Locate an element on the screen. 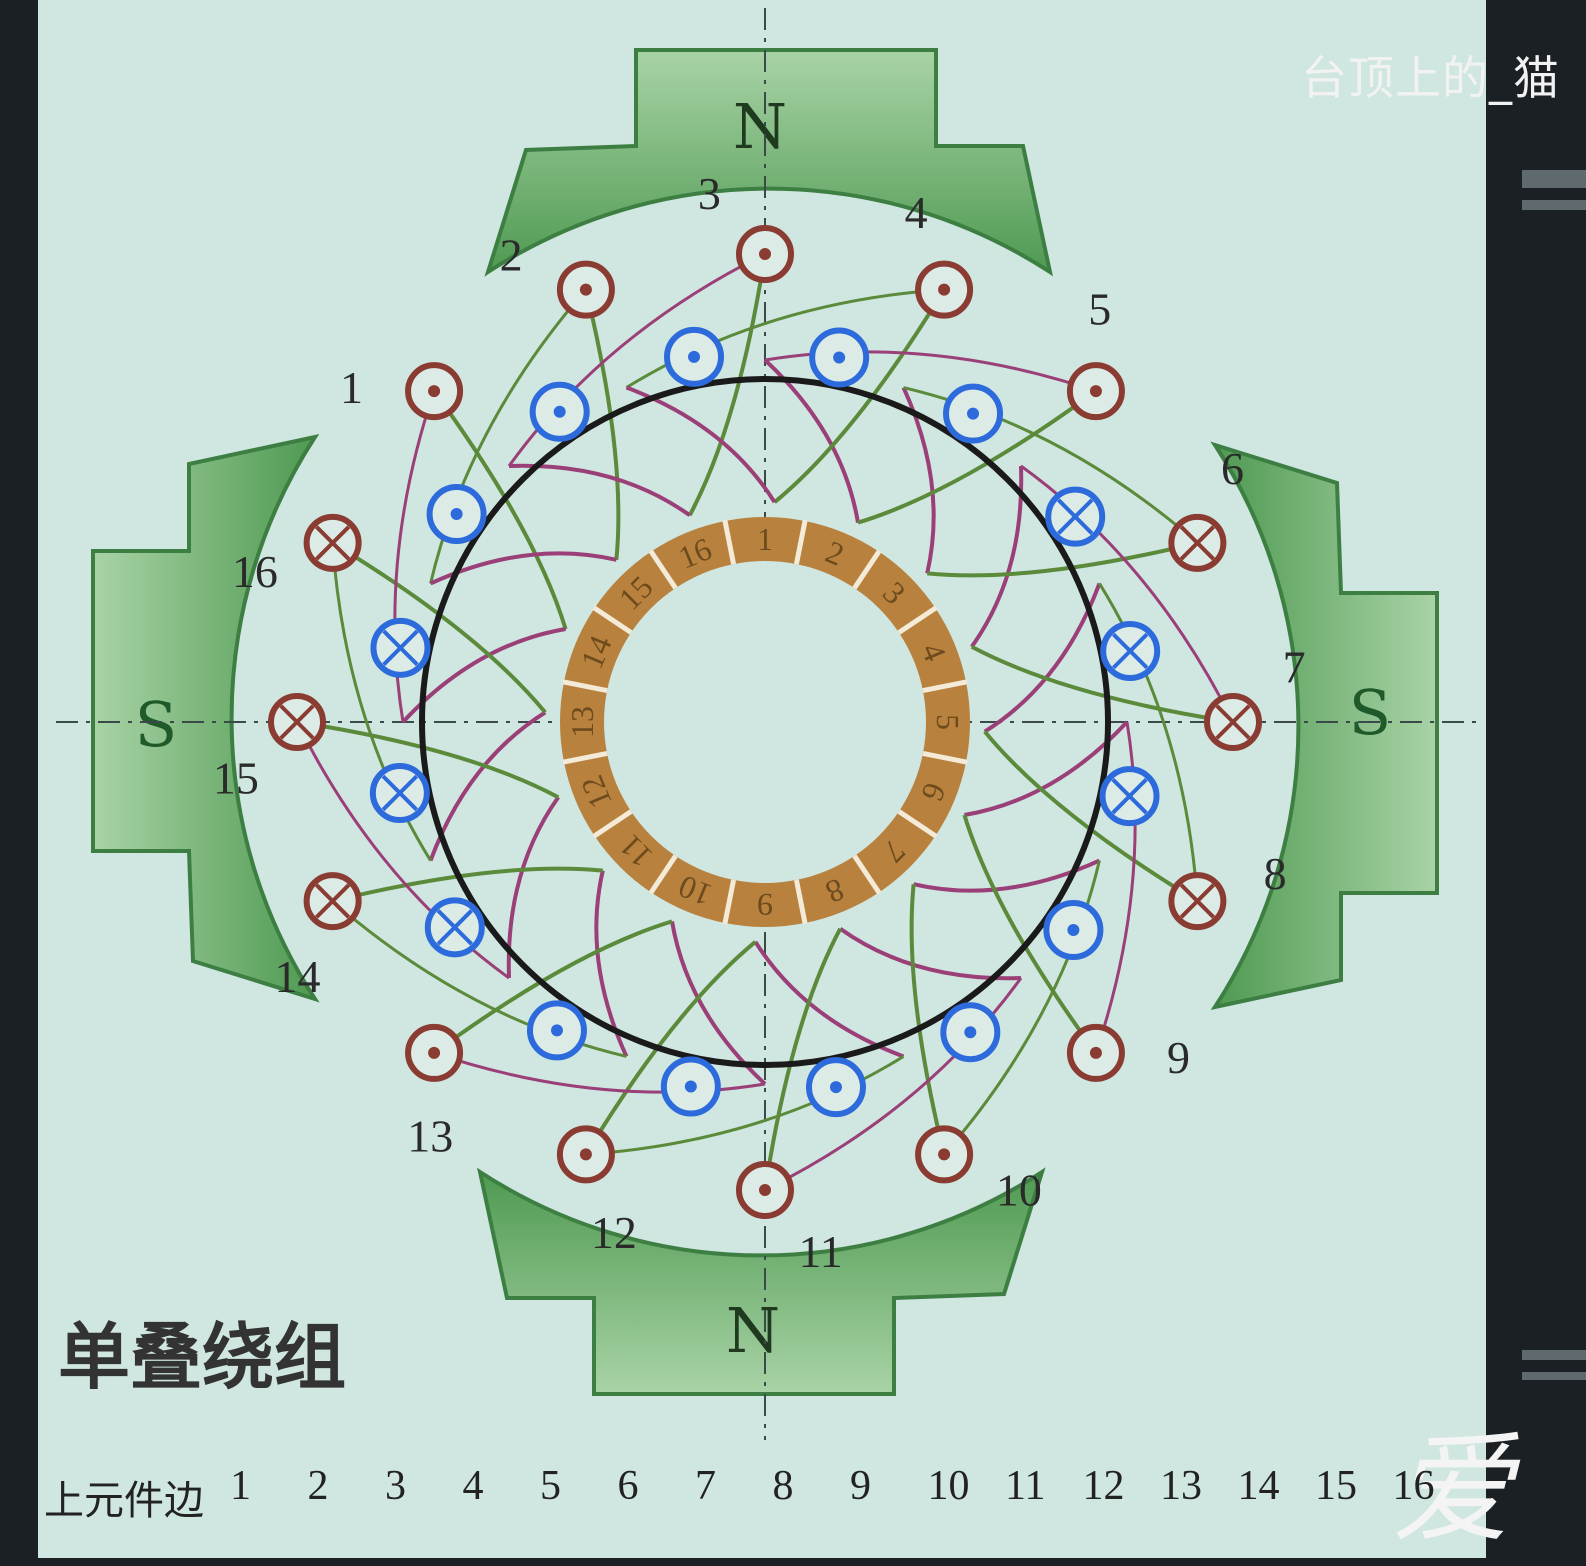  strip-number: 3 is located at coordinates (395, 1486).